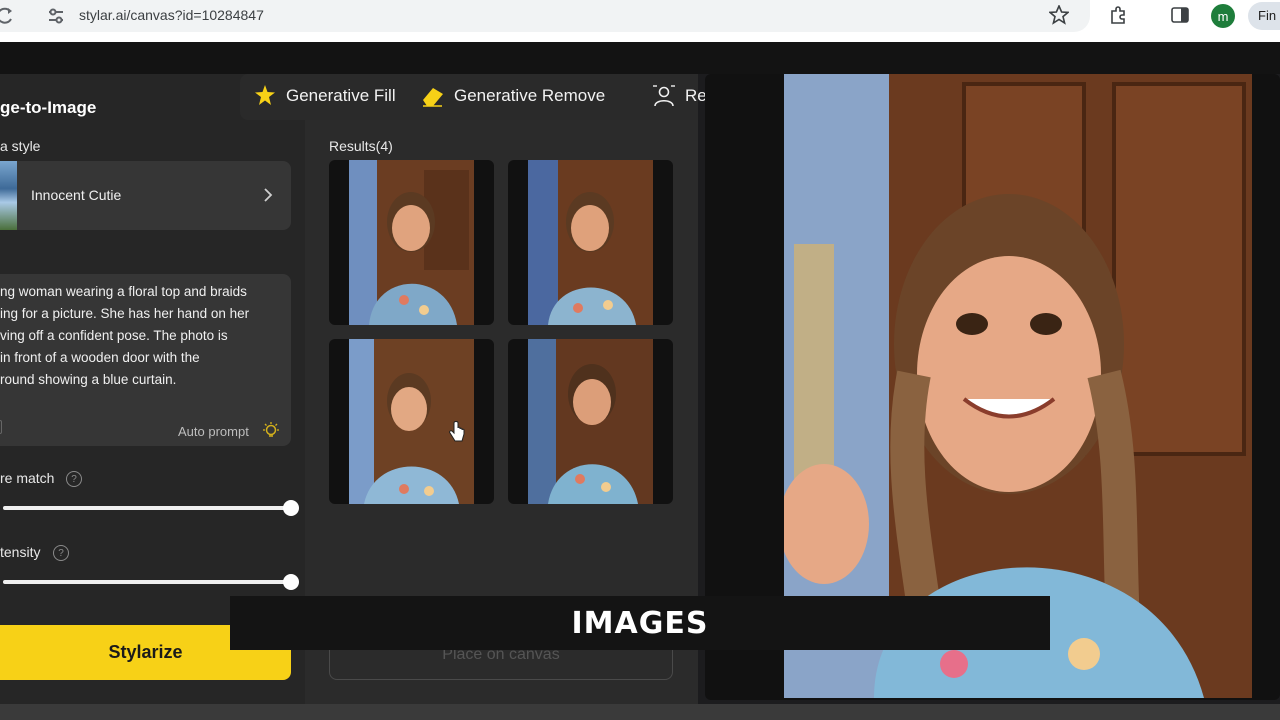 The height and width of the screenshot is (720, 1280). I want to click on auto-prompt-label: Auto prompt, so click(213, 431).